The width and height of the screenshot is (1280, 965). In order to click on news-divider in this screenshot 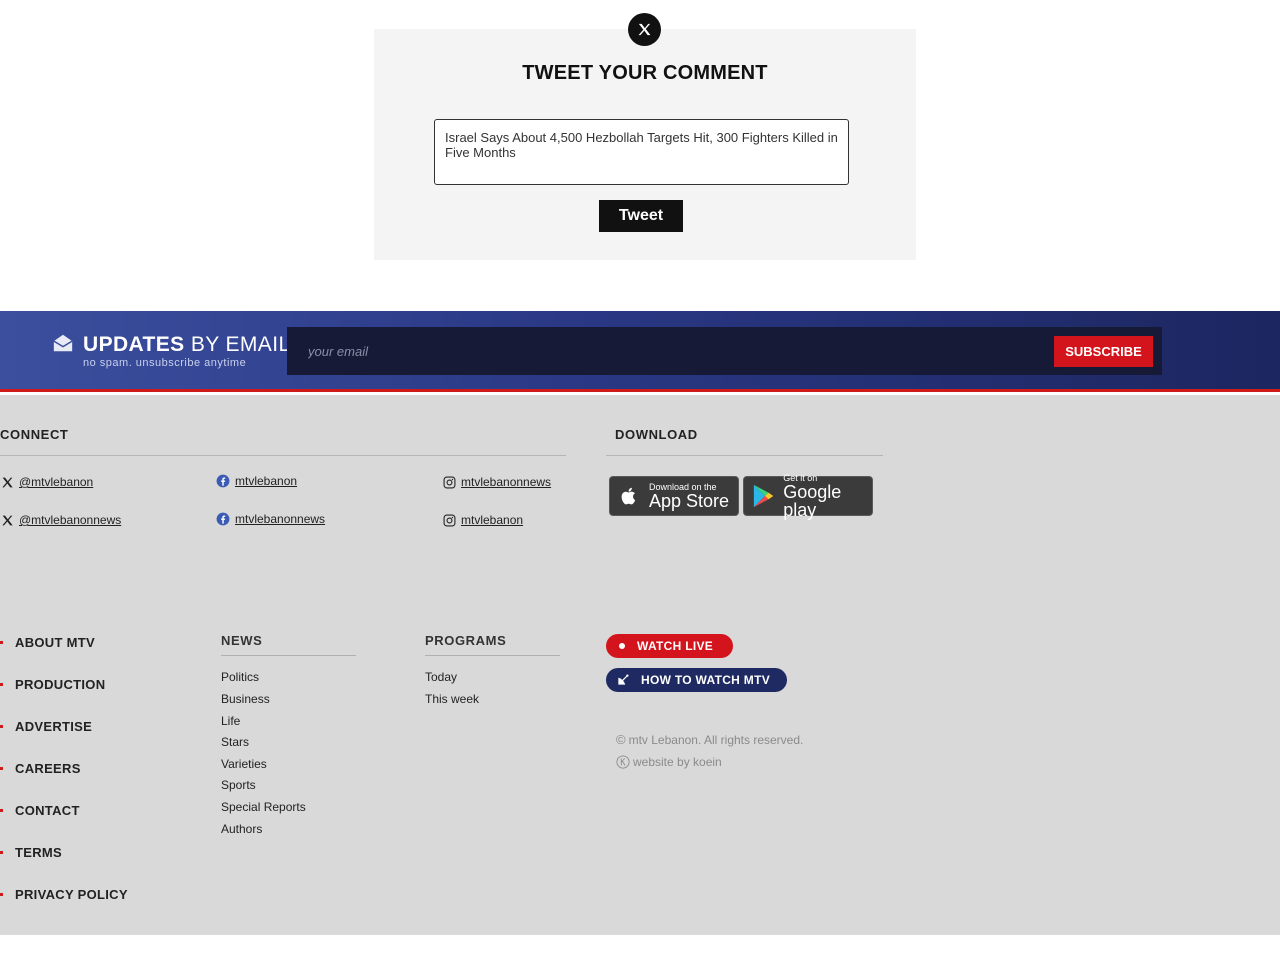, I will do `click(288, 655)`.